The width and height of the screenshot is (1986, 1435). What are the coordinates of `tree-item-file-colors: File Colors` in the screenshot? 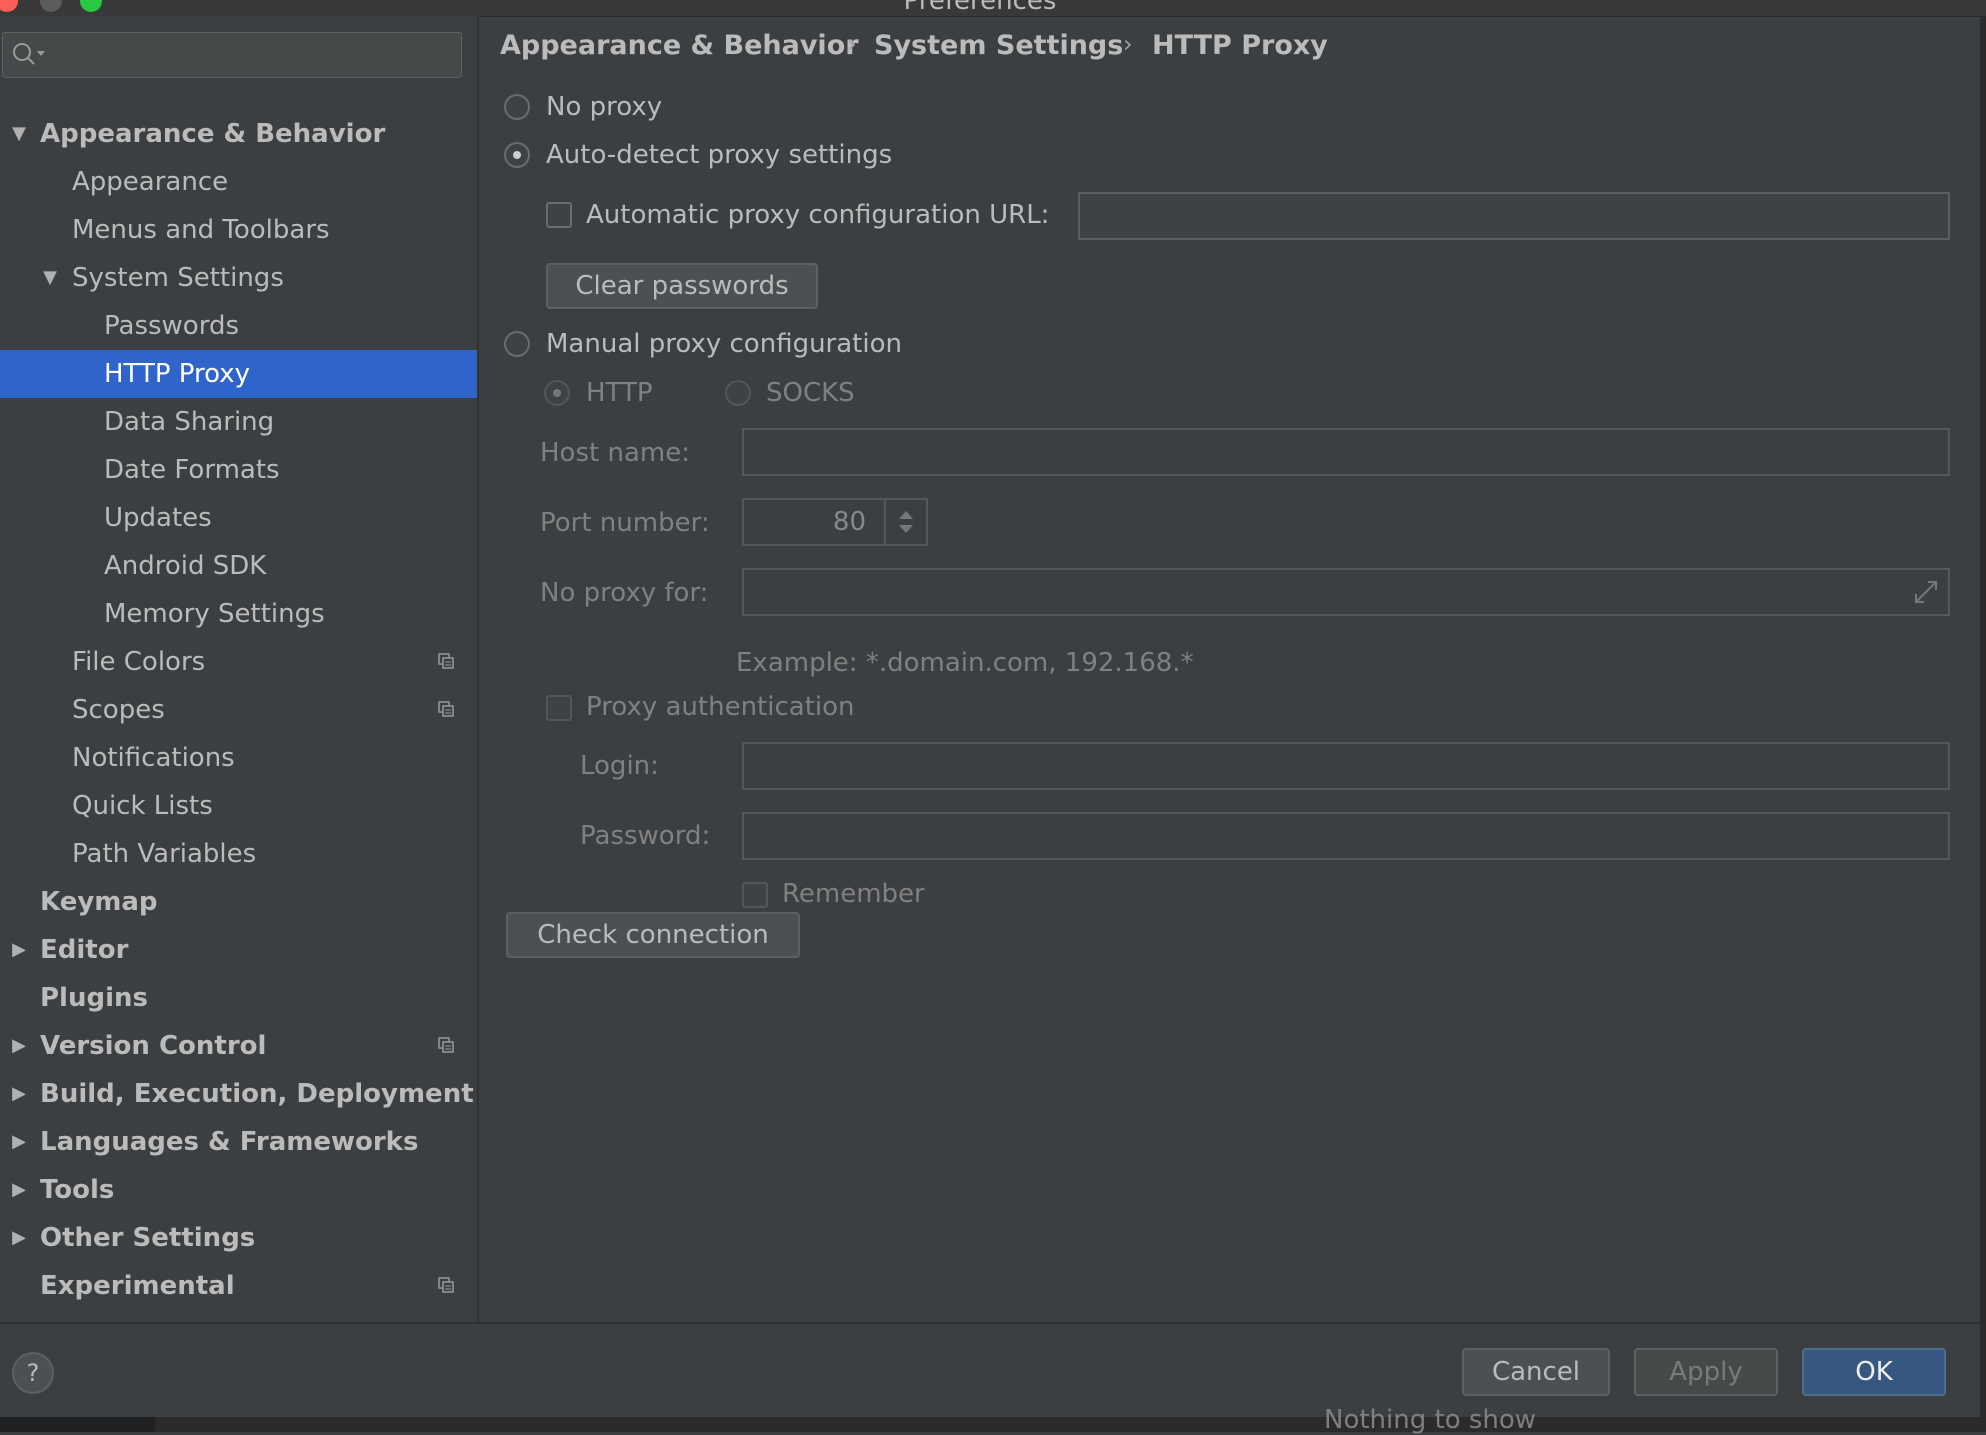 It's located at (238, 662).